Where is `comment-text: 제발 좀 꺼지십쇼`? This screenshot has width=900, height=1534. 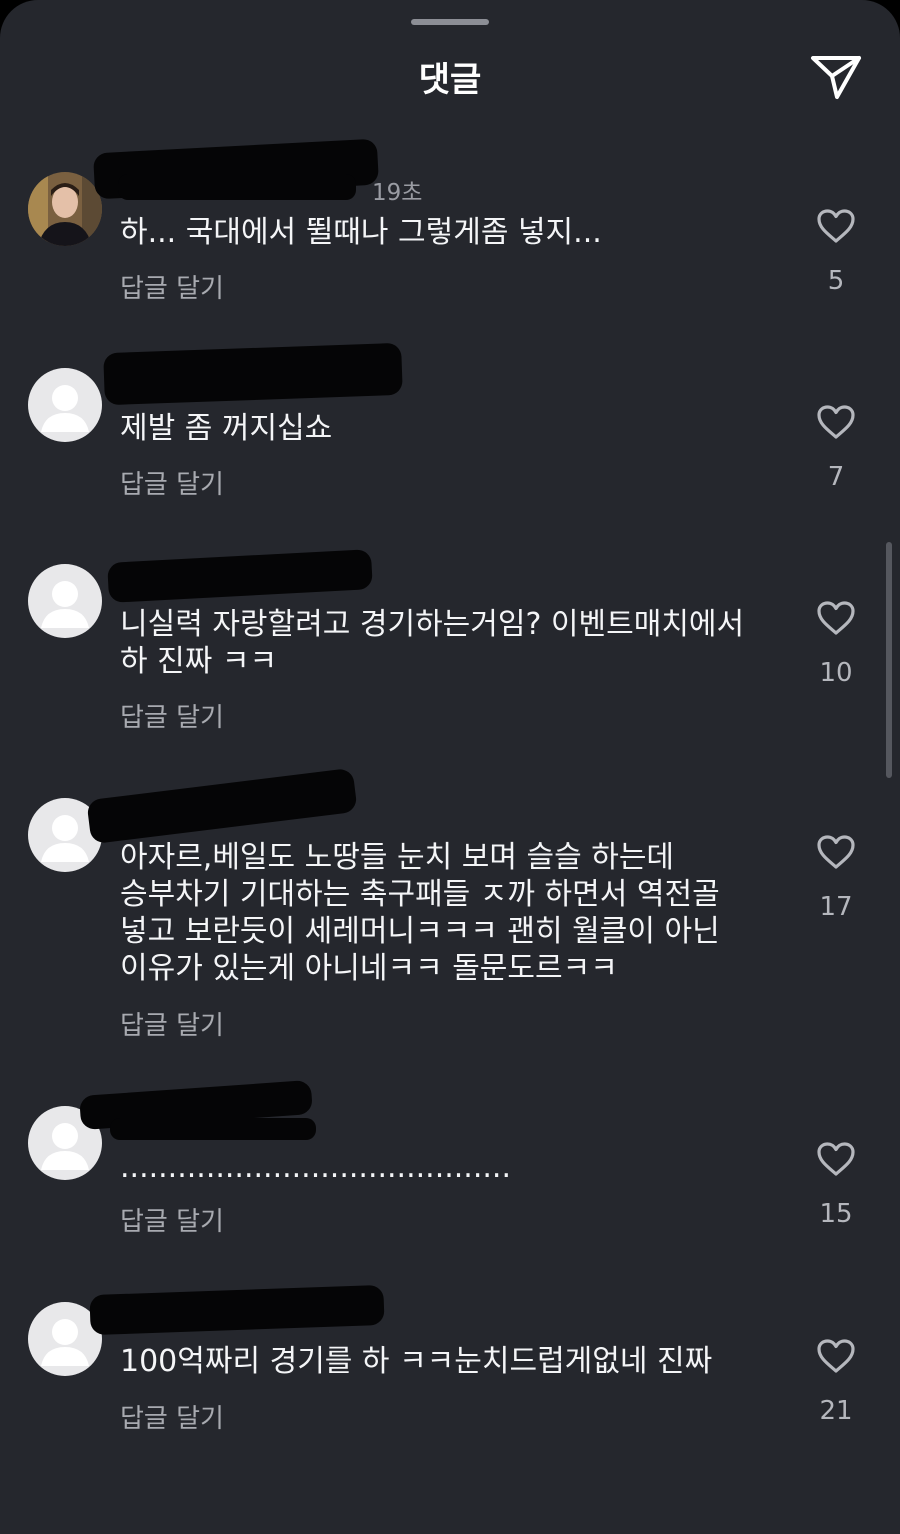
comment-text: 제발 좀 꺼지십쇼 is located at coordinates (226, 428).